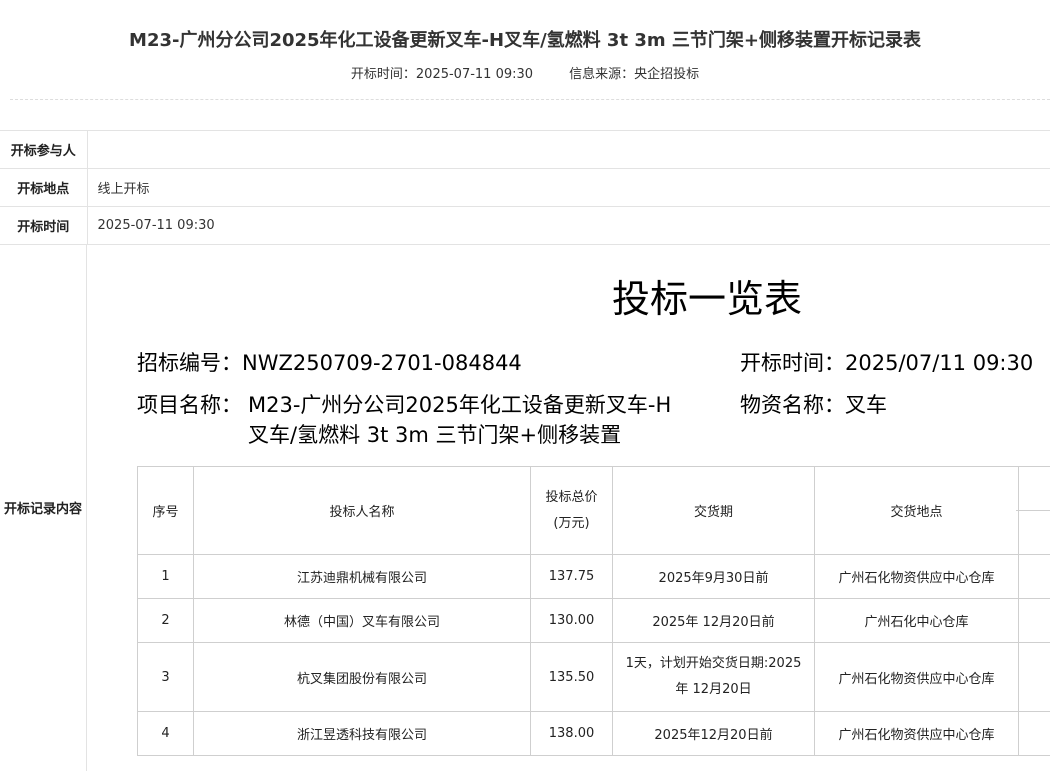 The width and height of the screenshot is (1050, 771). What do you see at coordinates (571, 620) in the screenshot?
I see `row-price: 130.00` at bounding box center [571, 620].